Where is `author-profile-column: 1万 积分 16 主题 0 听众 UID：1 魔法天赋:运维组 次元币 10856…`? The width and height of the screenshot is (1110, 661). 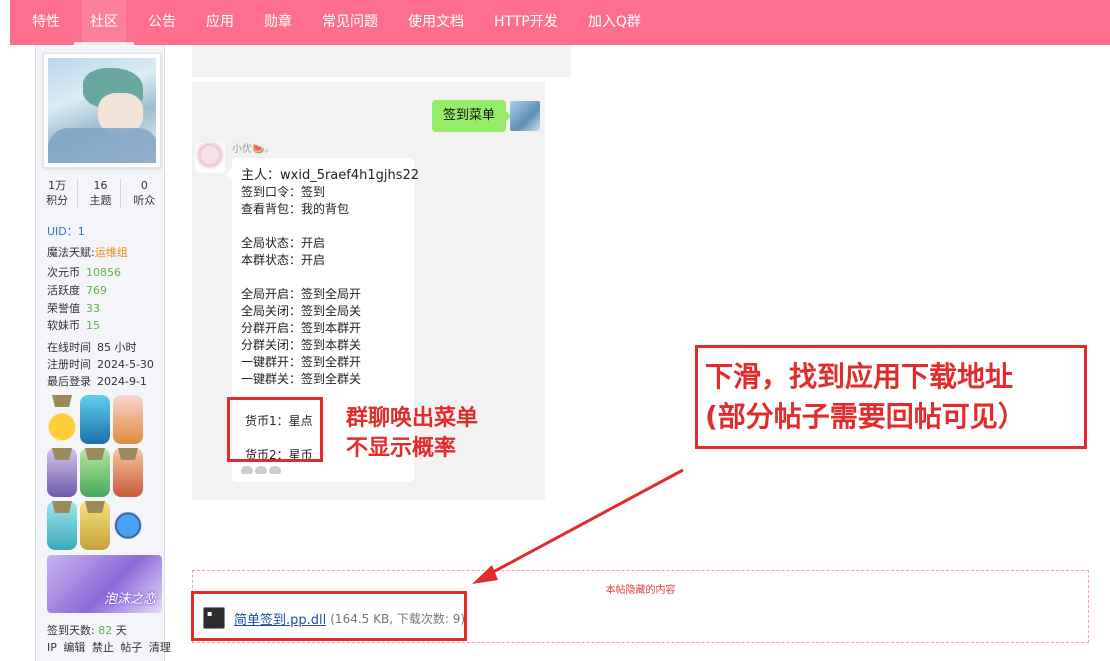 author-profile-column: 1万 积分 16 主题 0 听众 UID：1 魔法天赋:运维组 次元币 10856… is located at coordinates (103, 353).